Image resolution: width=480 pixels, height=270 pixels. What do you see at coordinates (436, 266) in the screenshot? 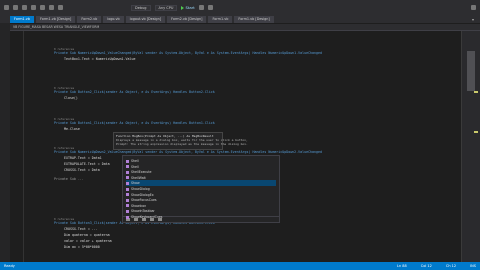
I see `status-right: Ln 88 Col 12 Ch 12 INS` at bounding box center [436, 266].